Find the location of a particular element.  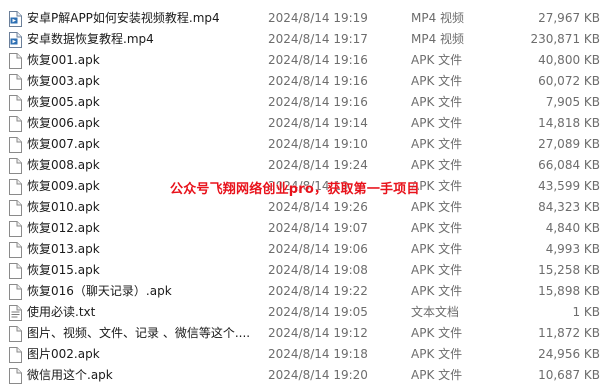

file-date-modified: 2024/8/14 19:05 is located at coordinates (318, 312).